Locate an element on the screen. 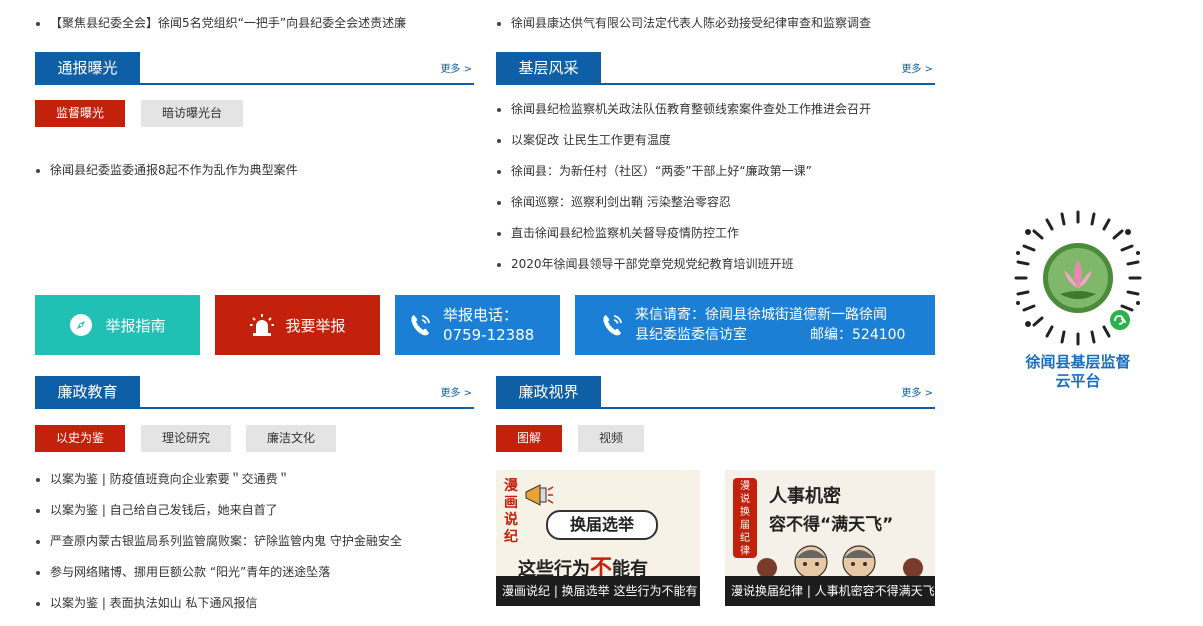 The height and width of the screenshot is (626, 1203). comic-title-line1: 人事机密 is located at coordinates (805, 496).